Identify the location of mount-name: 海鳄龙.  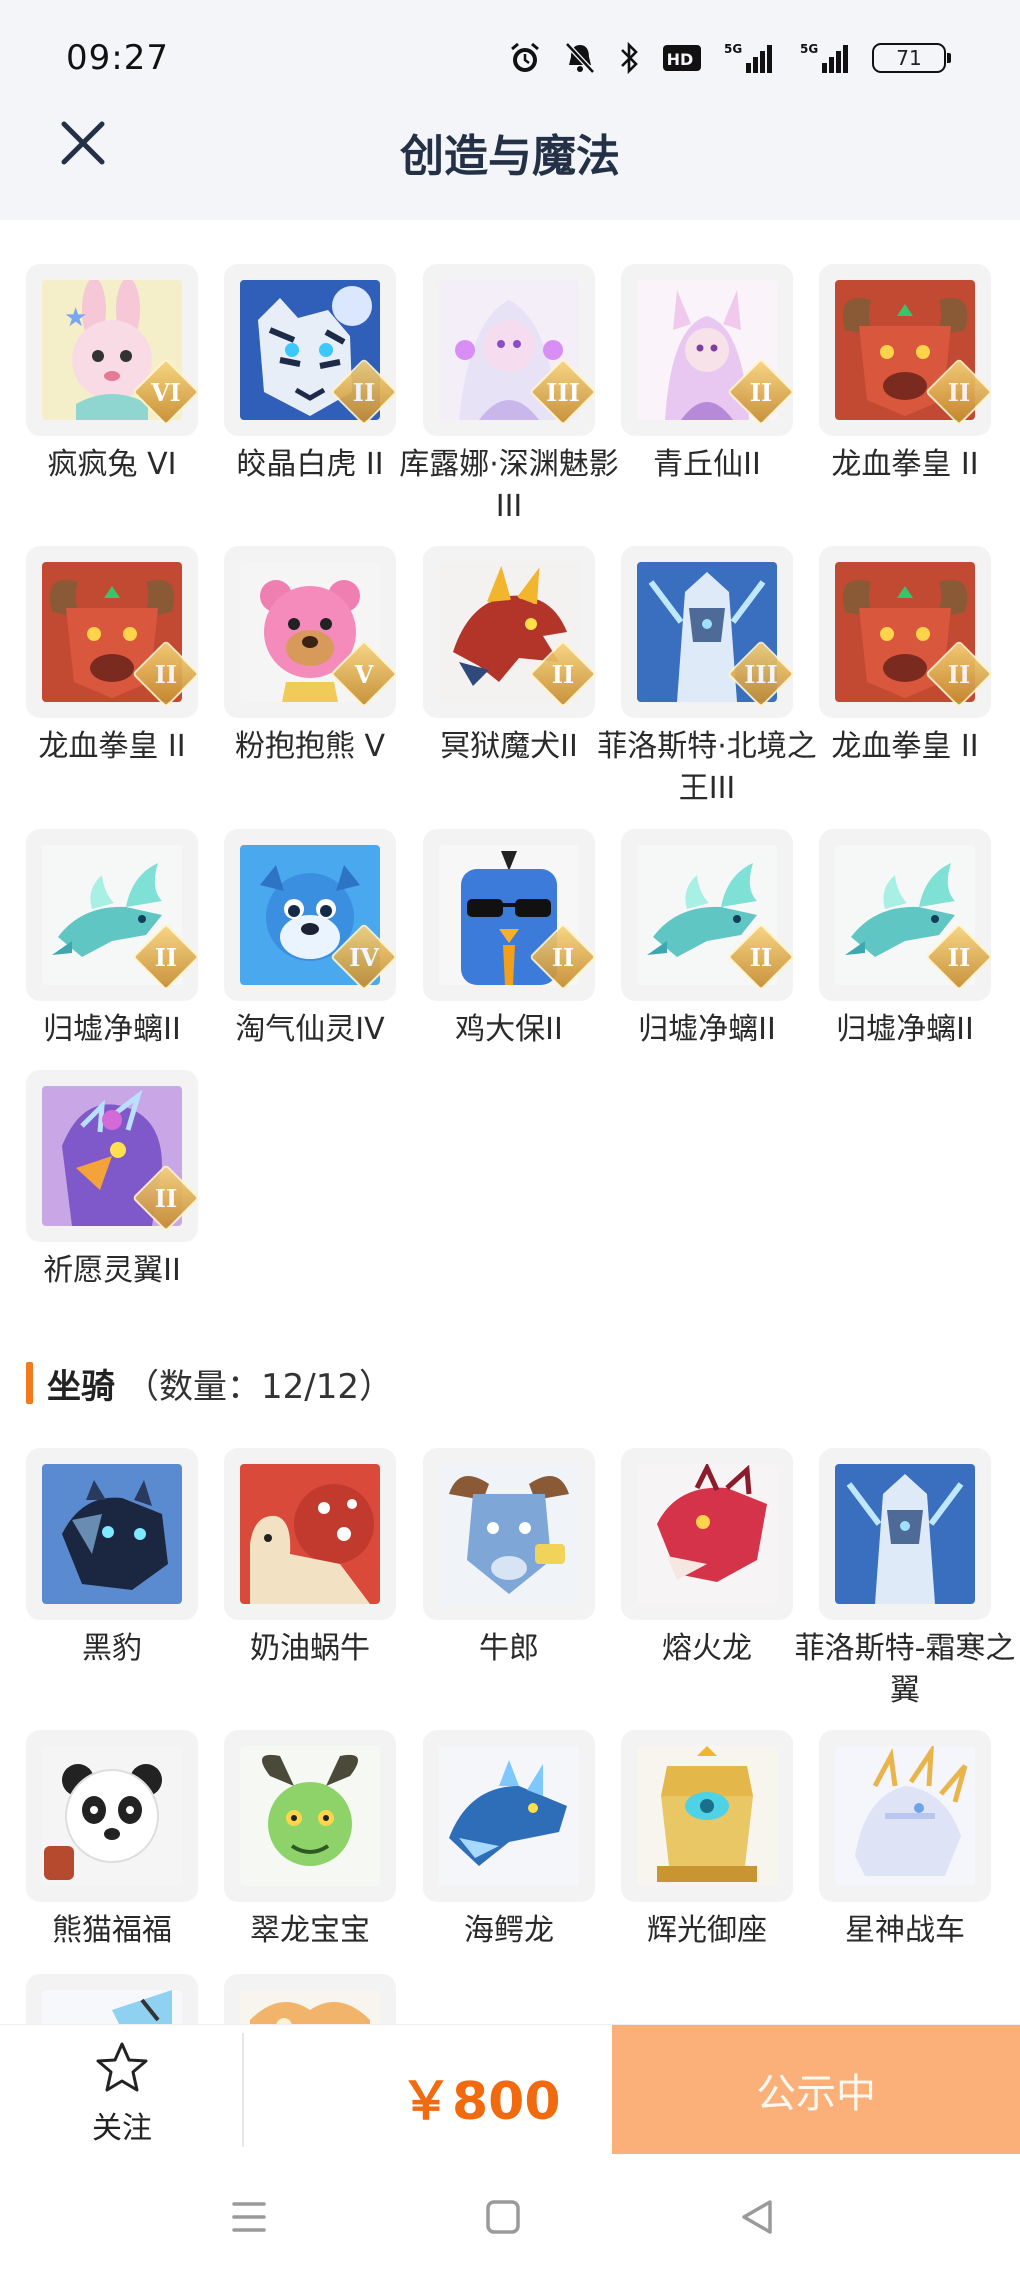
(509, 1930).